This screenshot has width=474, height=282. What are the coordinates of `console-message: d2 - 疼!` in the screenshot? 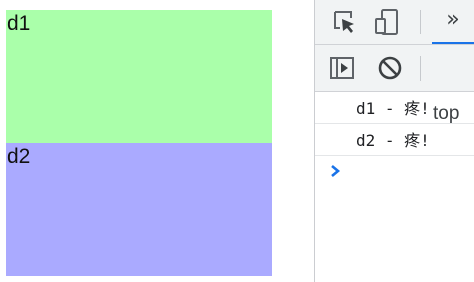 It's located at (394, 140).